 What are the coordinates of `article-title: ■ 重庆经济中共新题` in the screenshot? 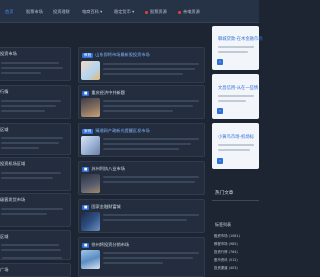 It's located at (103, 93).